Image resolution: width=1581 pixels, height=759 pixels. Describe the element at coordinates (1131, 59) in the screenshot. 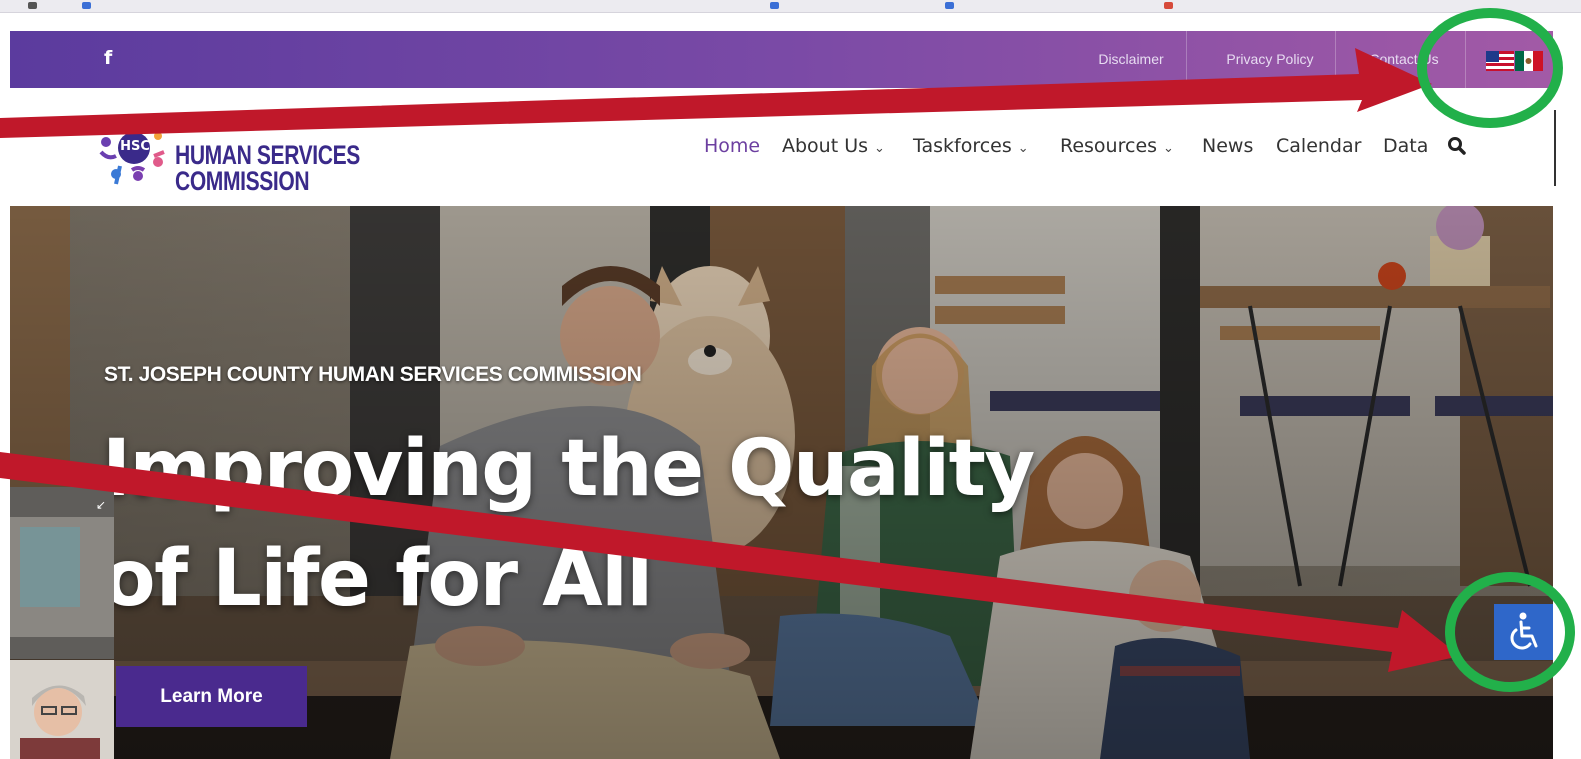

I see `disclaimer-link: Disclaimer` at that location.